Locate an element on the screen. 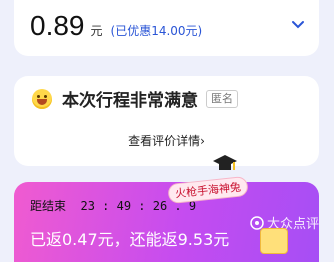 The height and width of the screenshot is (262, 334). red-packet-icon is located at coordinates (274, 241).